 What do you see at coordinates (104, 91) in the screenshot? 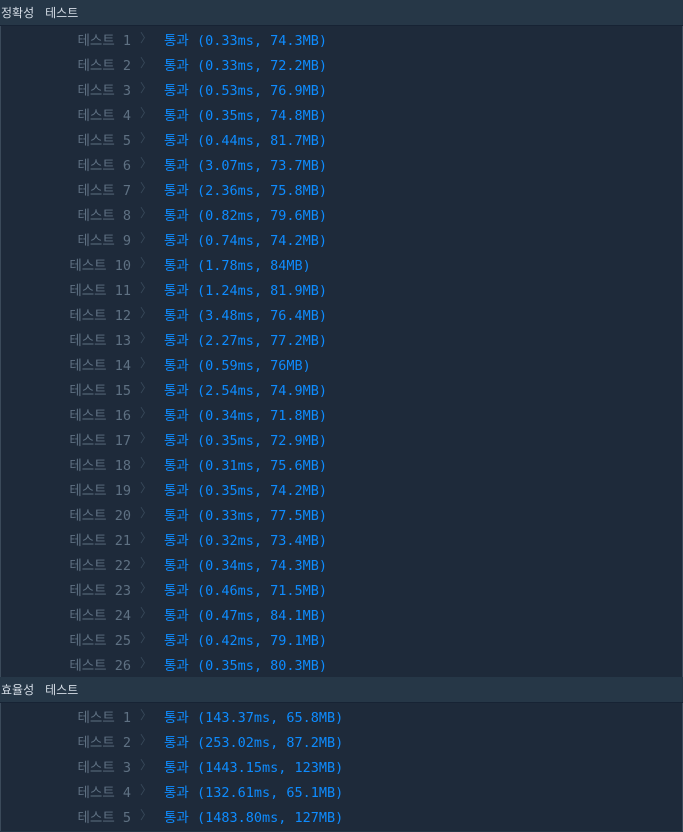
I see `test-label: 테스트 3` at bounding box center [104, 91].